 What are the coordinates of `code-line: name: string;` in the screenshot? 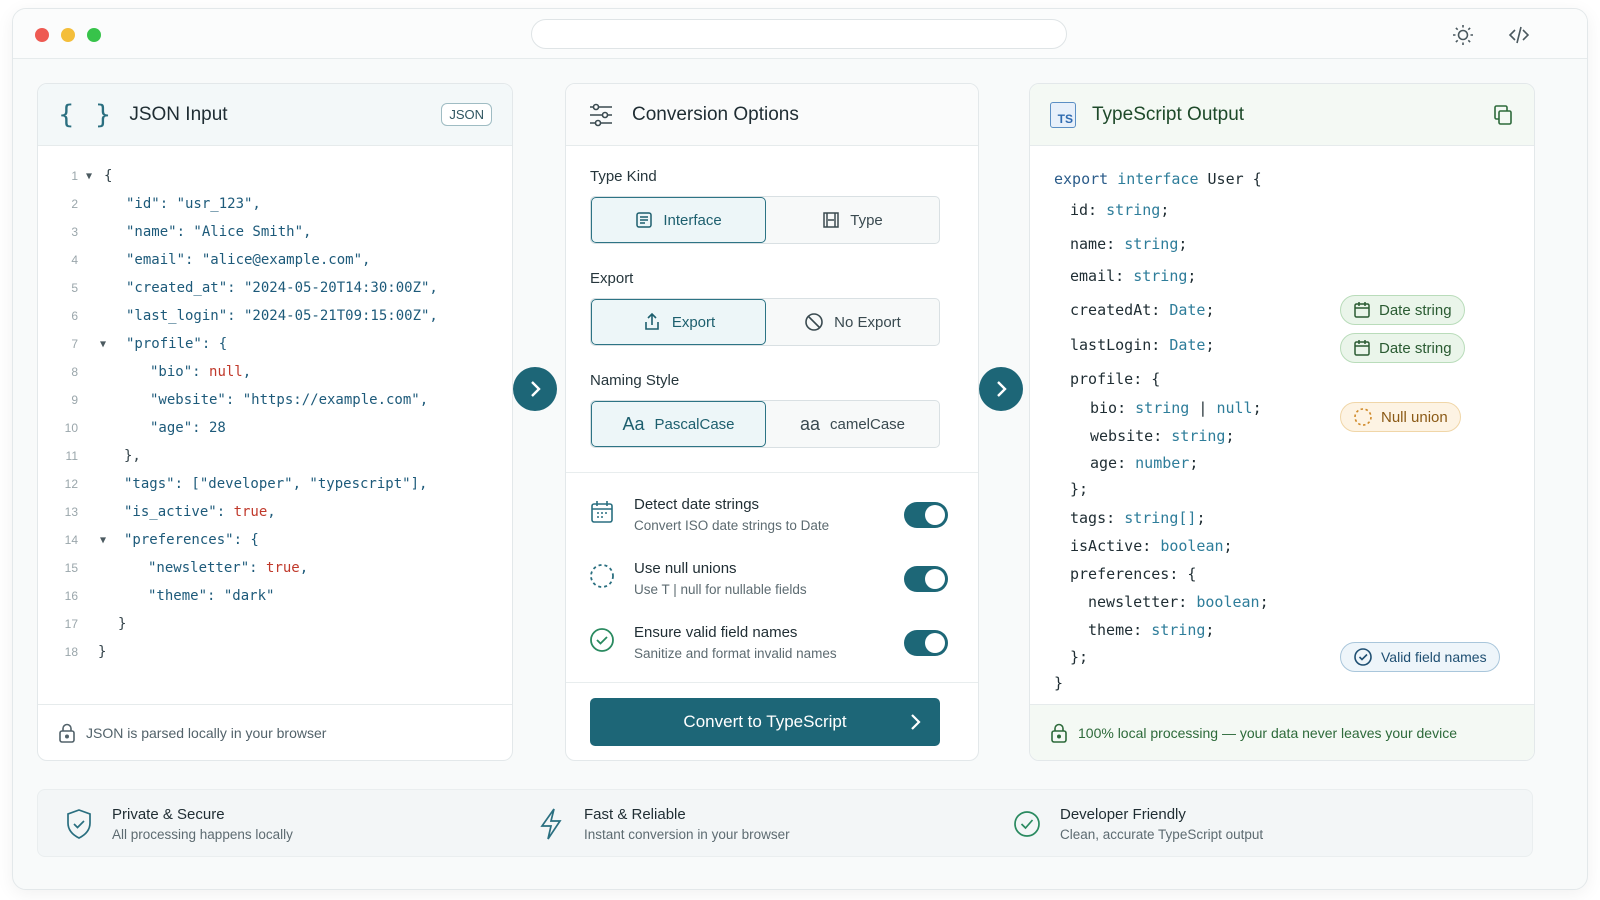 It's located at (1129, 244).